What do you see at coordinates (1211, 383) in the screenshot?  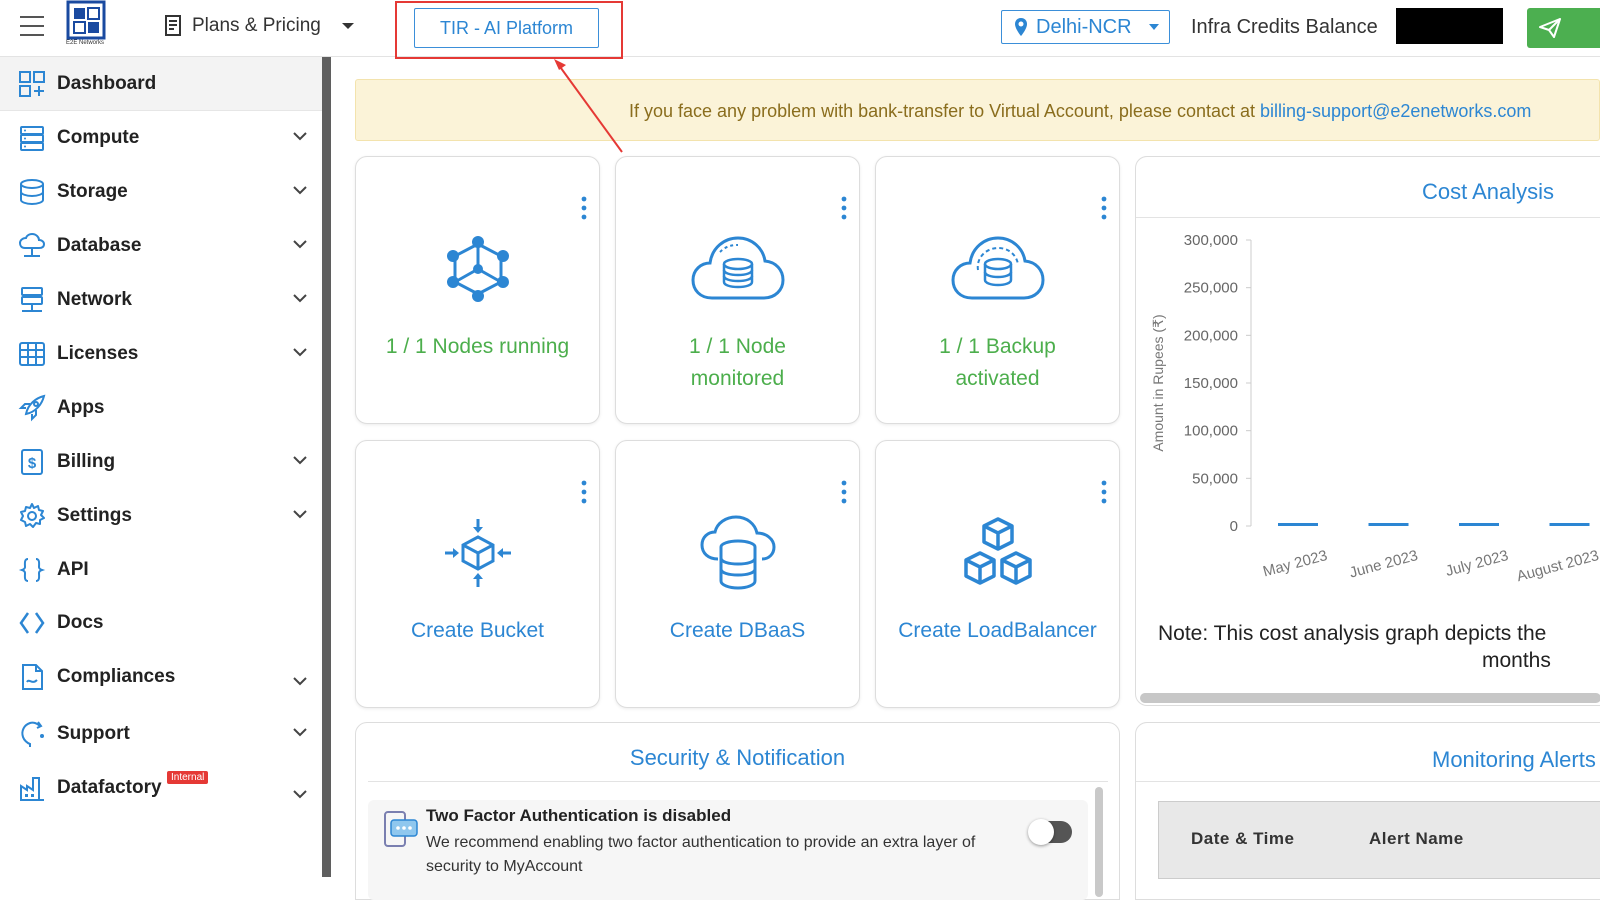 I see `y-tick-label: 150,000` at bounding box center [1211, 383].